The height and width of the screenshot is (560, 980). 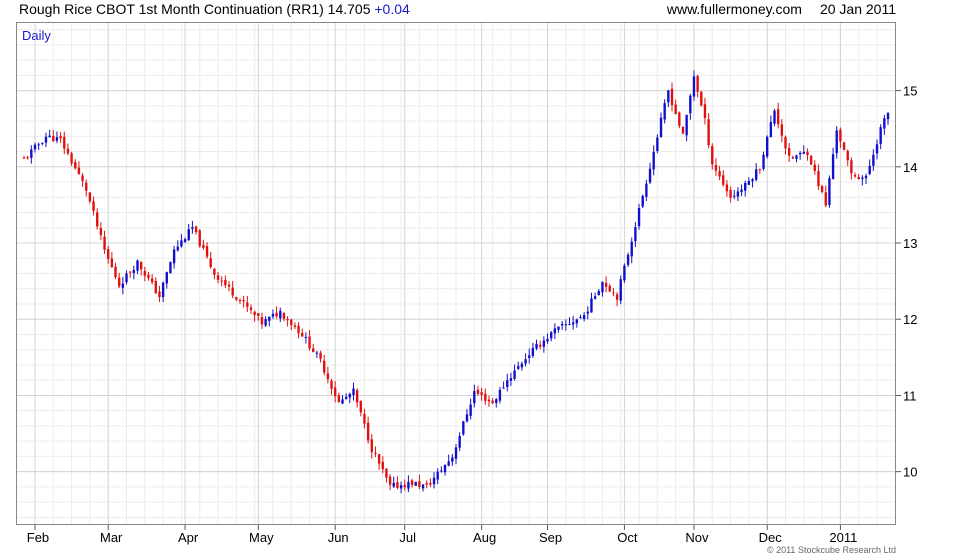 What do you see at coordinates (188, 537) in the screenshot?
I see `x-tick-label: Apr` at bounding box center [188, 537].